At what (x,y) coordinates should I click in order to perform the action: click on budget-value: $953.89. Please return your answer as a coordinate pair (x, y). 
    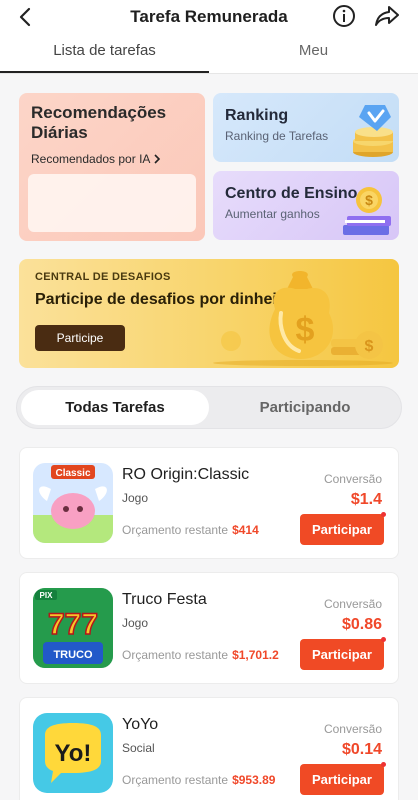
    Looking at the image, I should click on (254, 780).